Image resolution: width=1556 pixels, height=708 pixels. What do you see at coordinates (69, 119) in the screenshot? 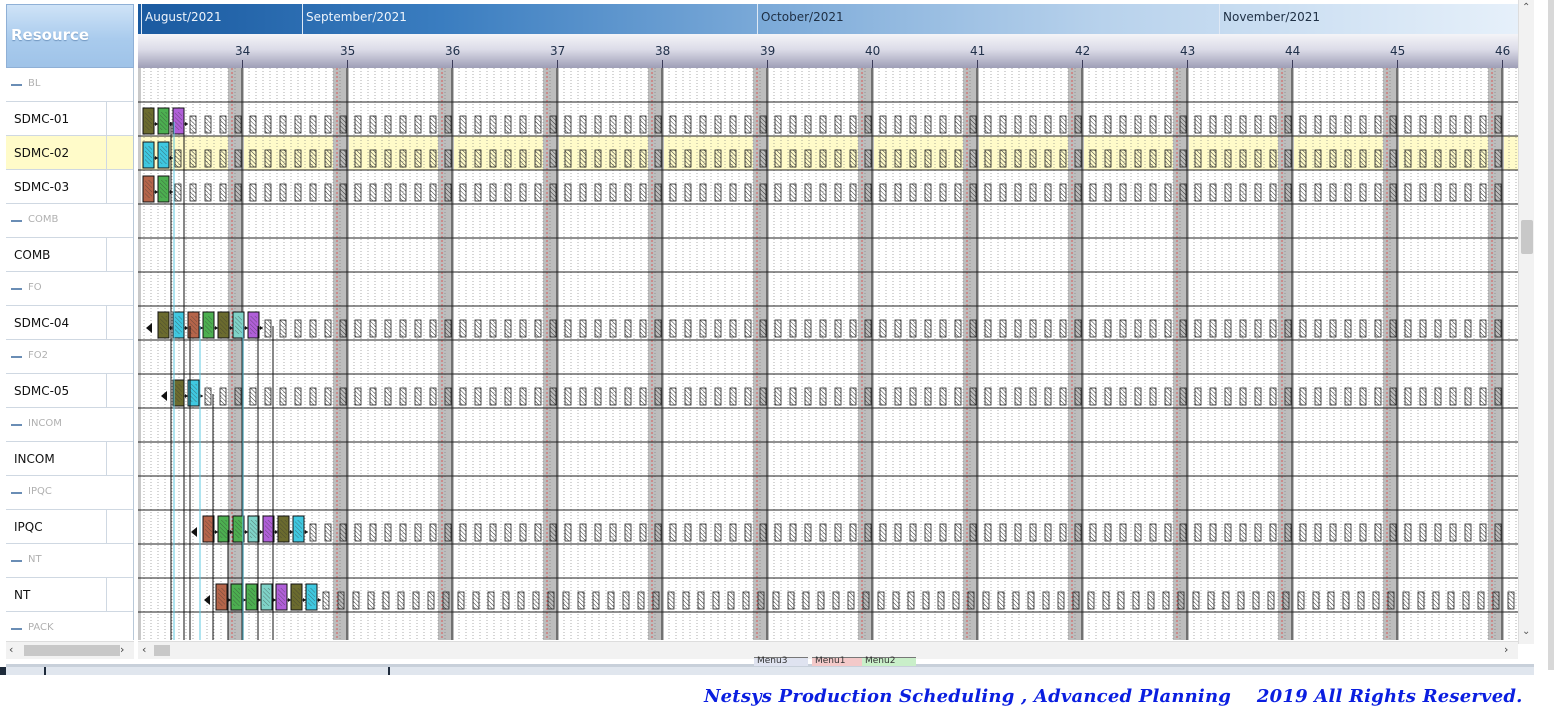
I see `resource-row-sdmc-01: SDMC-01` at bounding box center [69, 119].